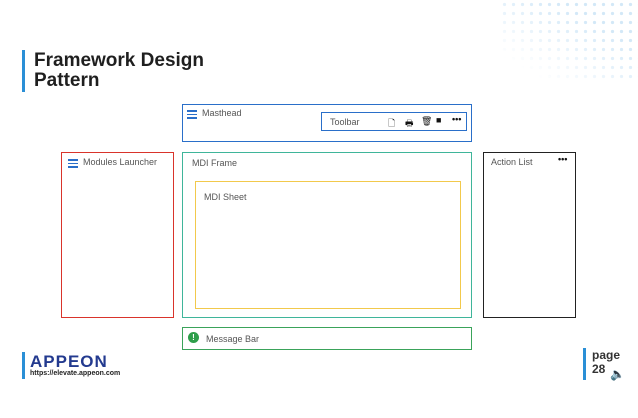 The image size is (638, 418). I want to click on mdi-sheet-box: MDI Sheet, so click(328, 245).